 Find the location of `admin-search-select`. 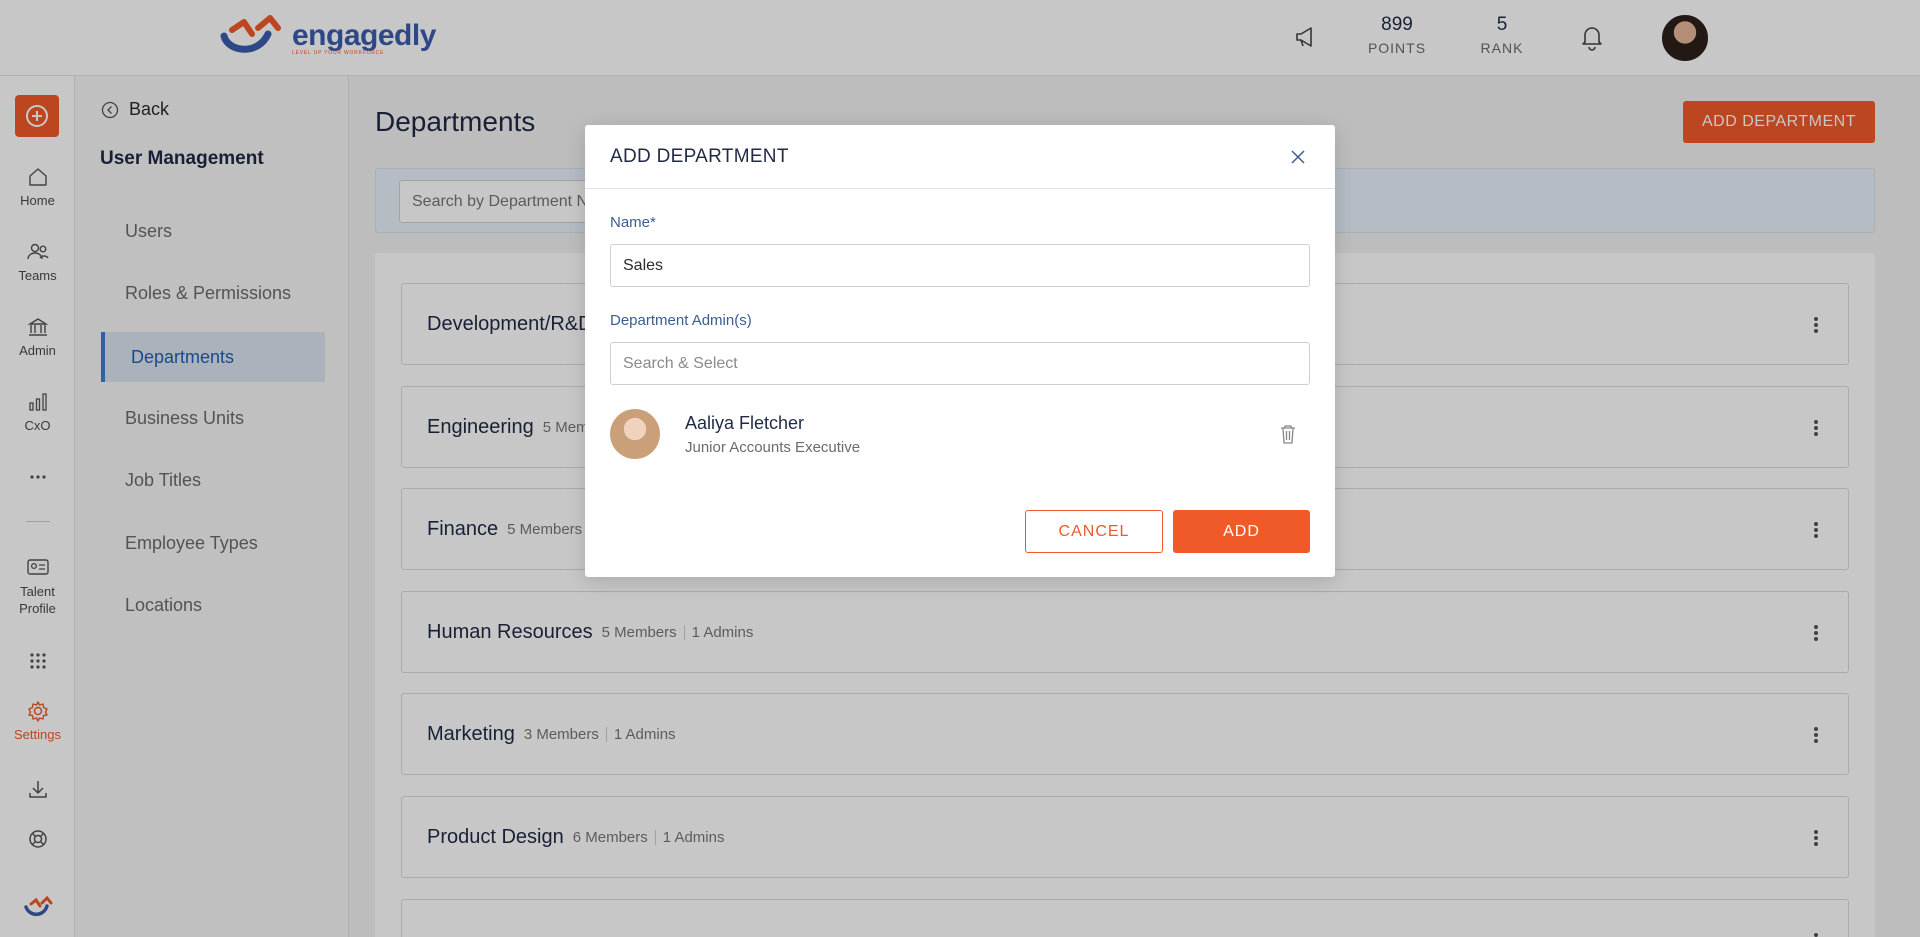

admin-search-select is located at coordinates (960, 363).